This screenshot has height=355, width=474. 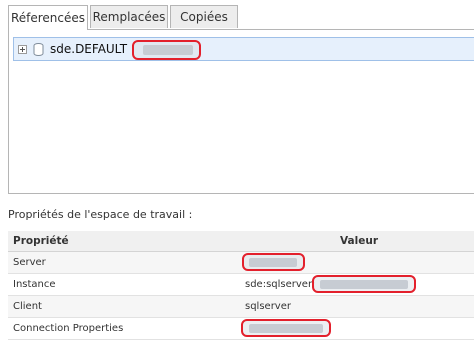 I want to click on tab-copiees: Copiées, so click(x=204, y=16).